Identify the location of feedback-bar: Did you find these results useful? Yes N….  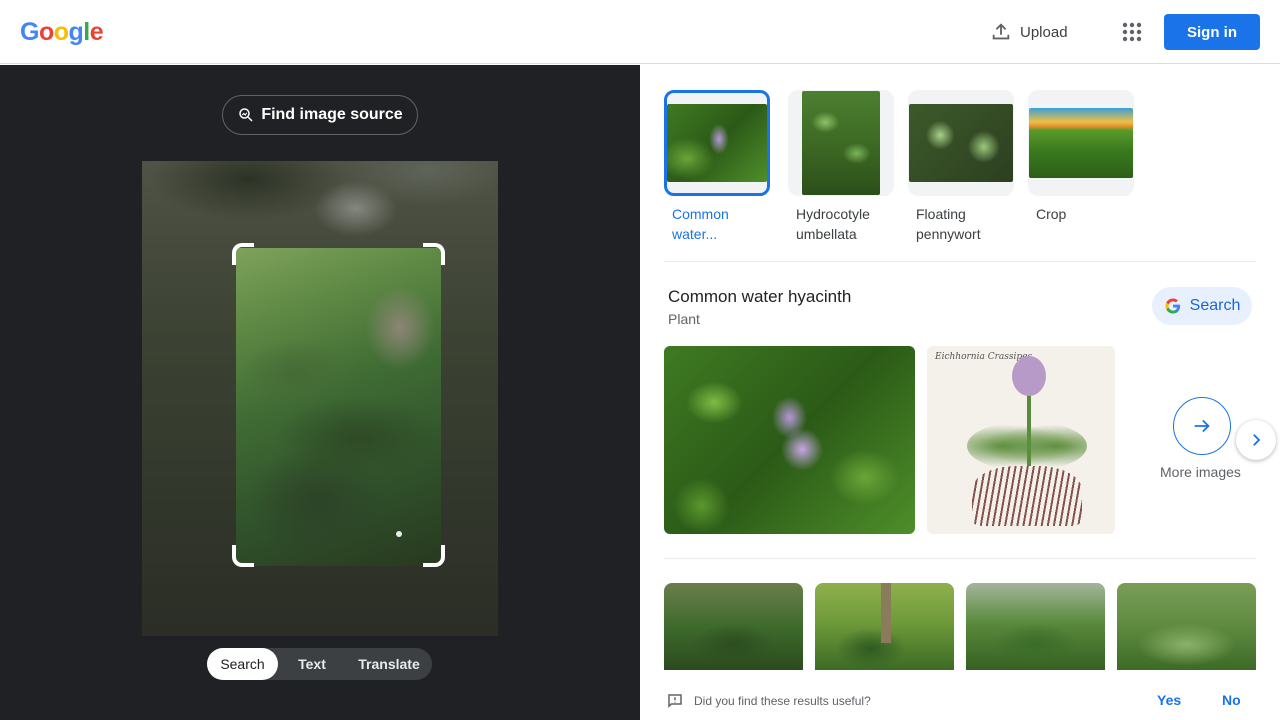
(960, 695).